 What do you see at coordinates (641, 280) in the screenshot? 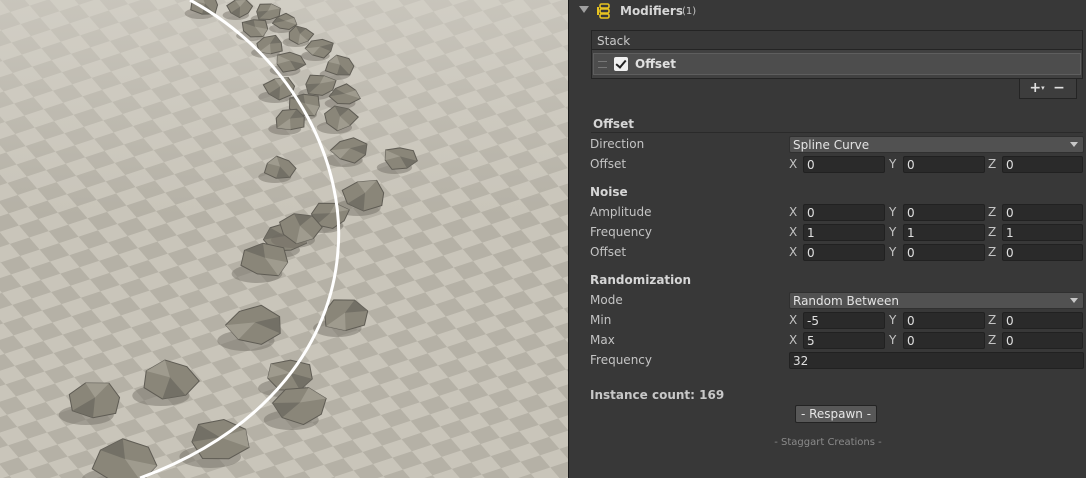
I see `randomization-title: Randomization` at bounding box center [641, 280].